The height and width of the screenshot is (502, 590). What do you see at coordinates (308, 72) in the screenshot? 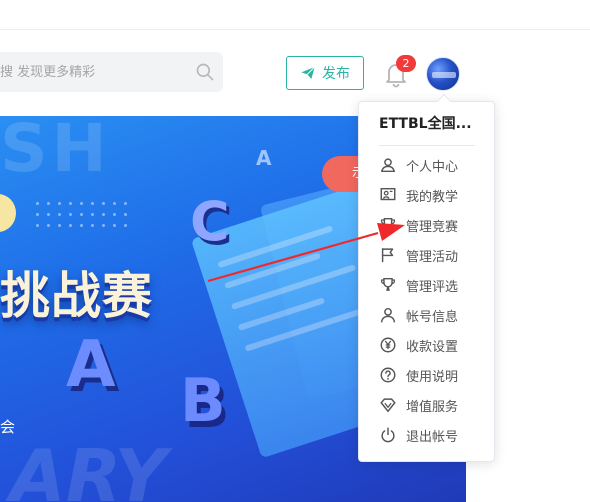
I see `send-icon` at bounding box center [308, 72].